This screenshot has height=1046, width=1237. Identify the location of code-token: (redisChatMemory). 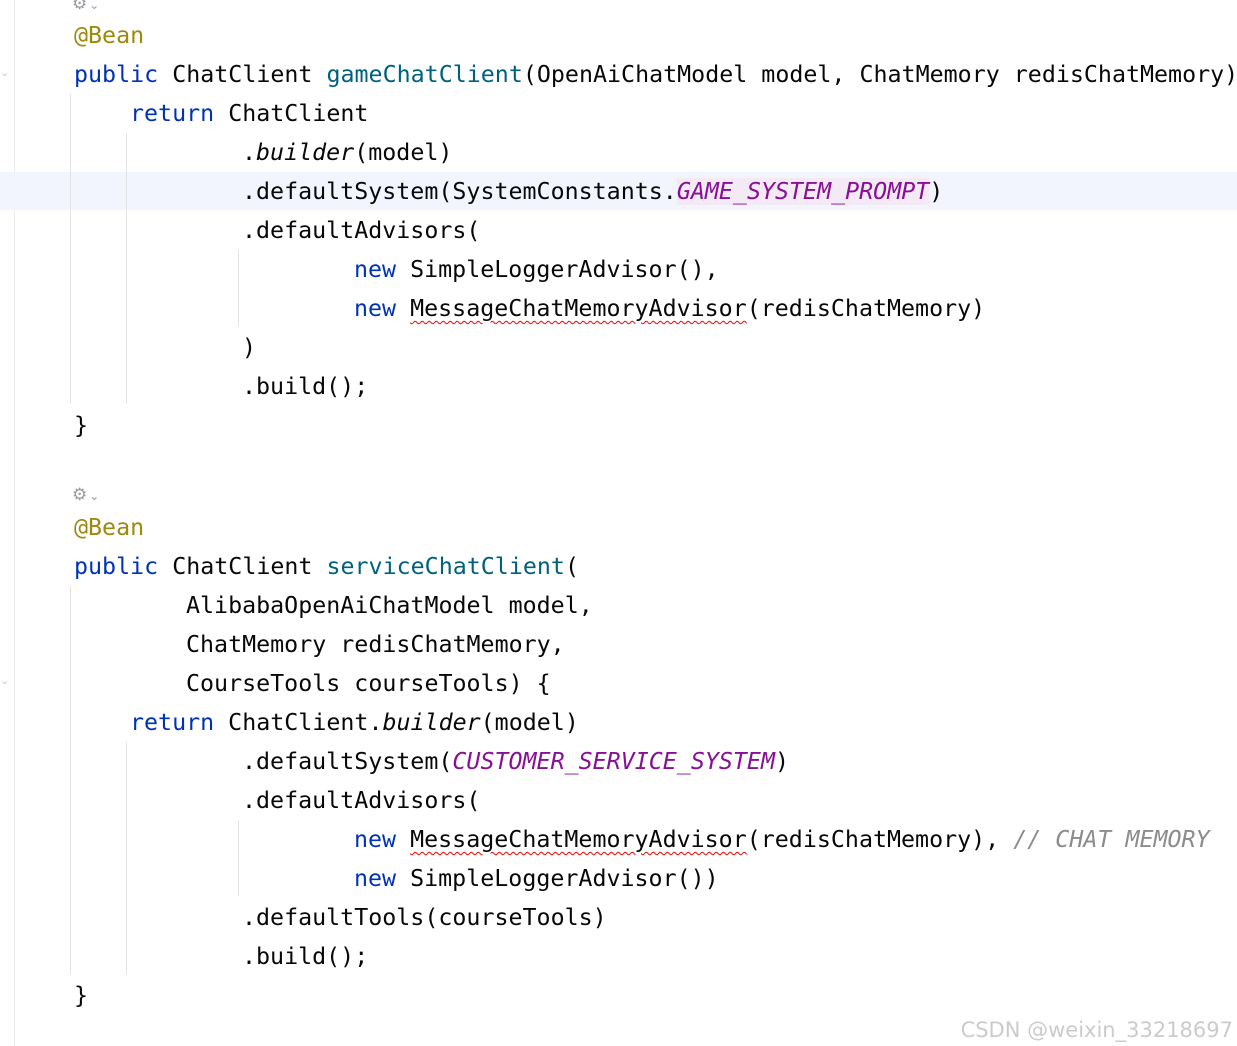
(866, 308).